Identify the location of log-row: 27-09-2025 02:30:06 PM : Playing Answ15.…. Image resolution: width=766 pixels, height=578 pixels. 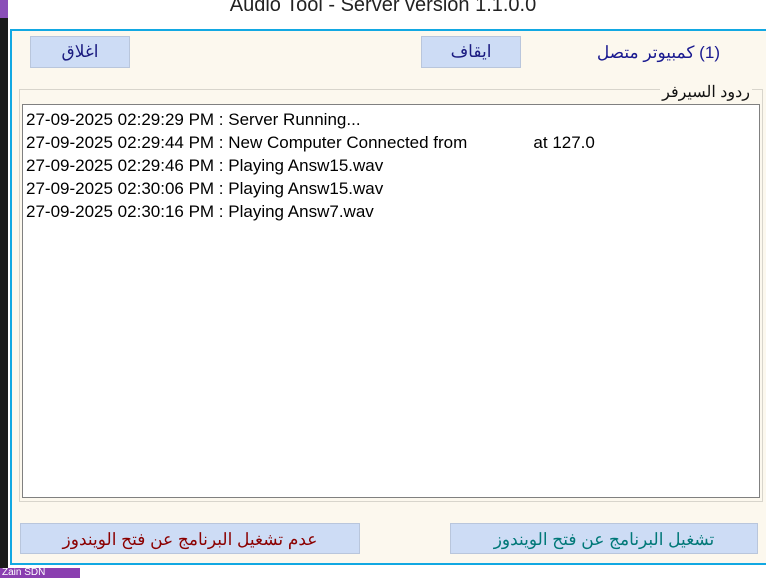
(205, 188).